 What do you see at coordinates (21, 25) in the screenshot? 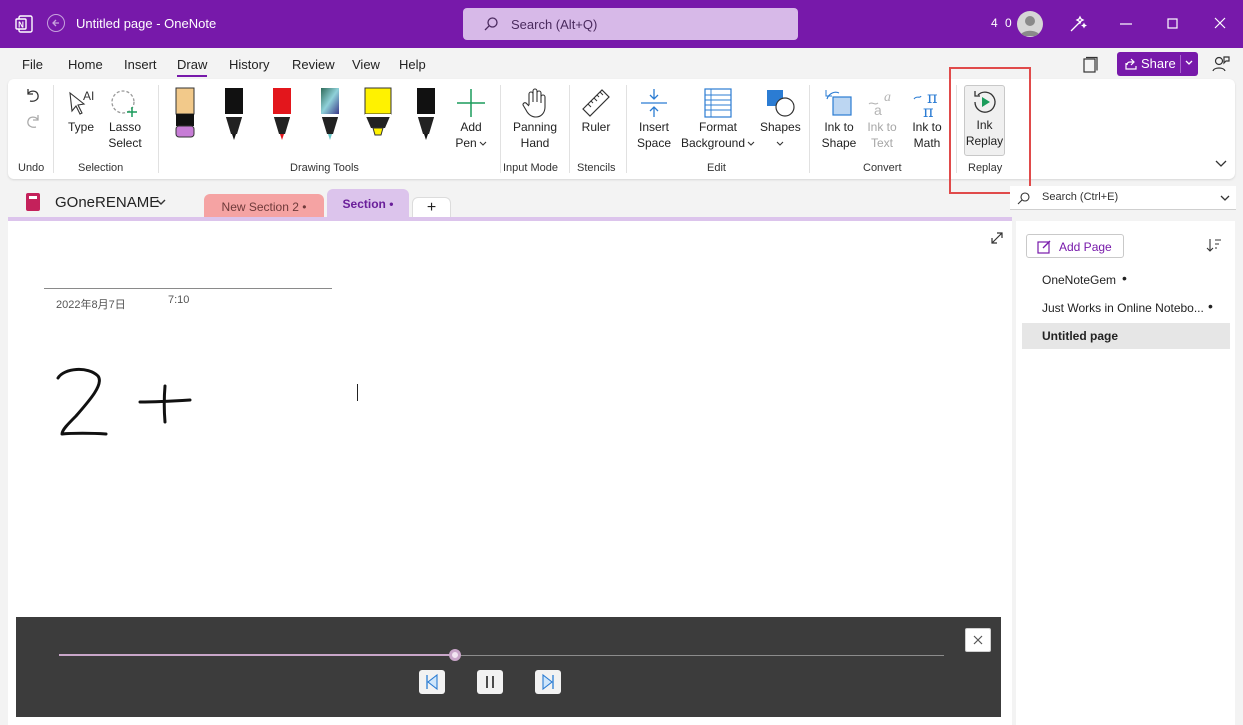
I see `svg-text: N` at bounding box center [21, 25].